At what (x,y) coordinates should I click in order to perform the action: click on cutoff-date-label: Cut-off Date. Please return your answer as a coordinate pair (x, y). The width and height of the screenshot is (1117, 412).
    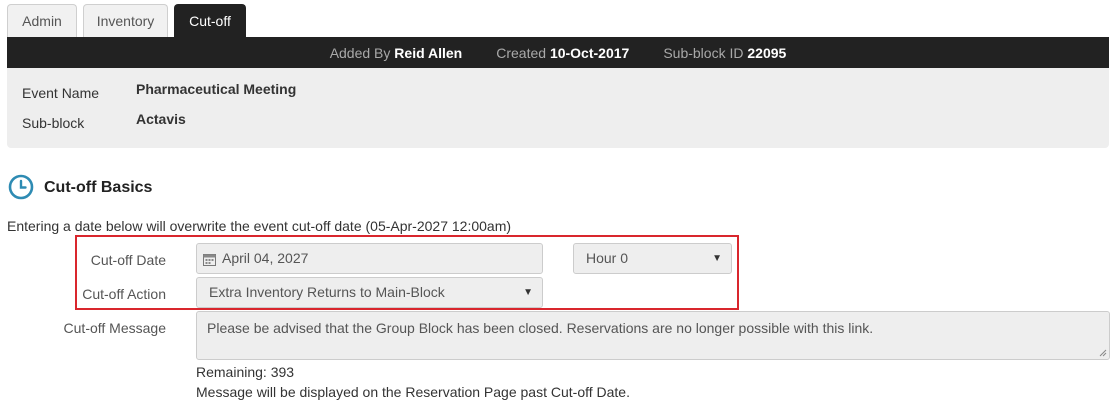
    Looking at the image, I should click on (128, 260).